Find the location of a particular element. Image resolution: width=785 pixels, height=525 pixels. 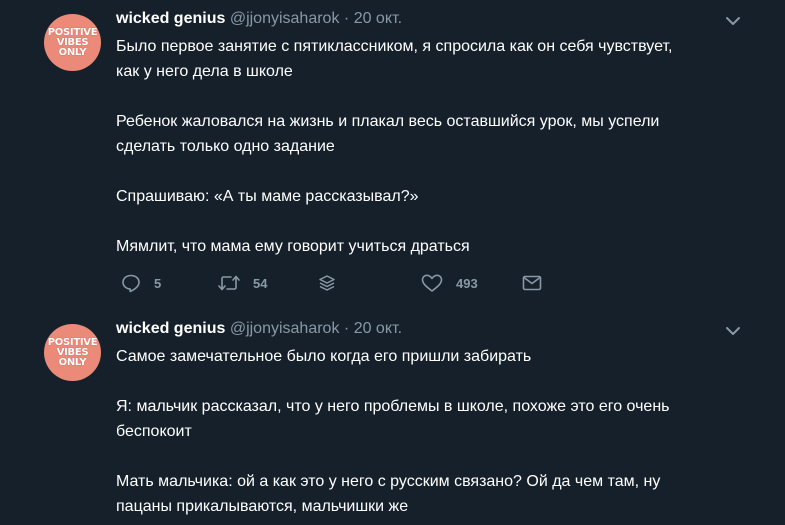

reply-button: 5 is located at coordinates (140, 283).